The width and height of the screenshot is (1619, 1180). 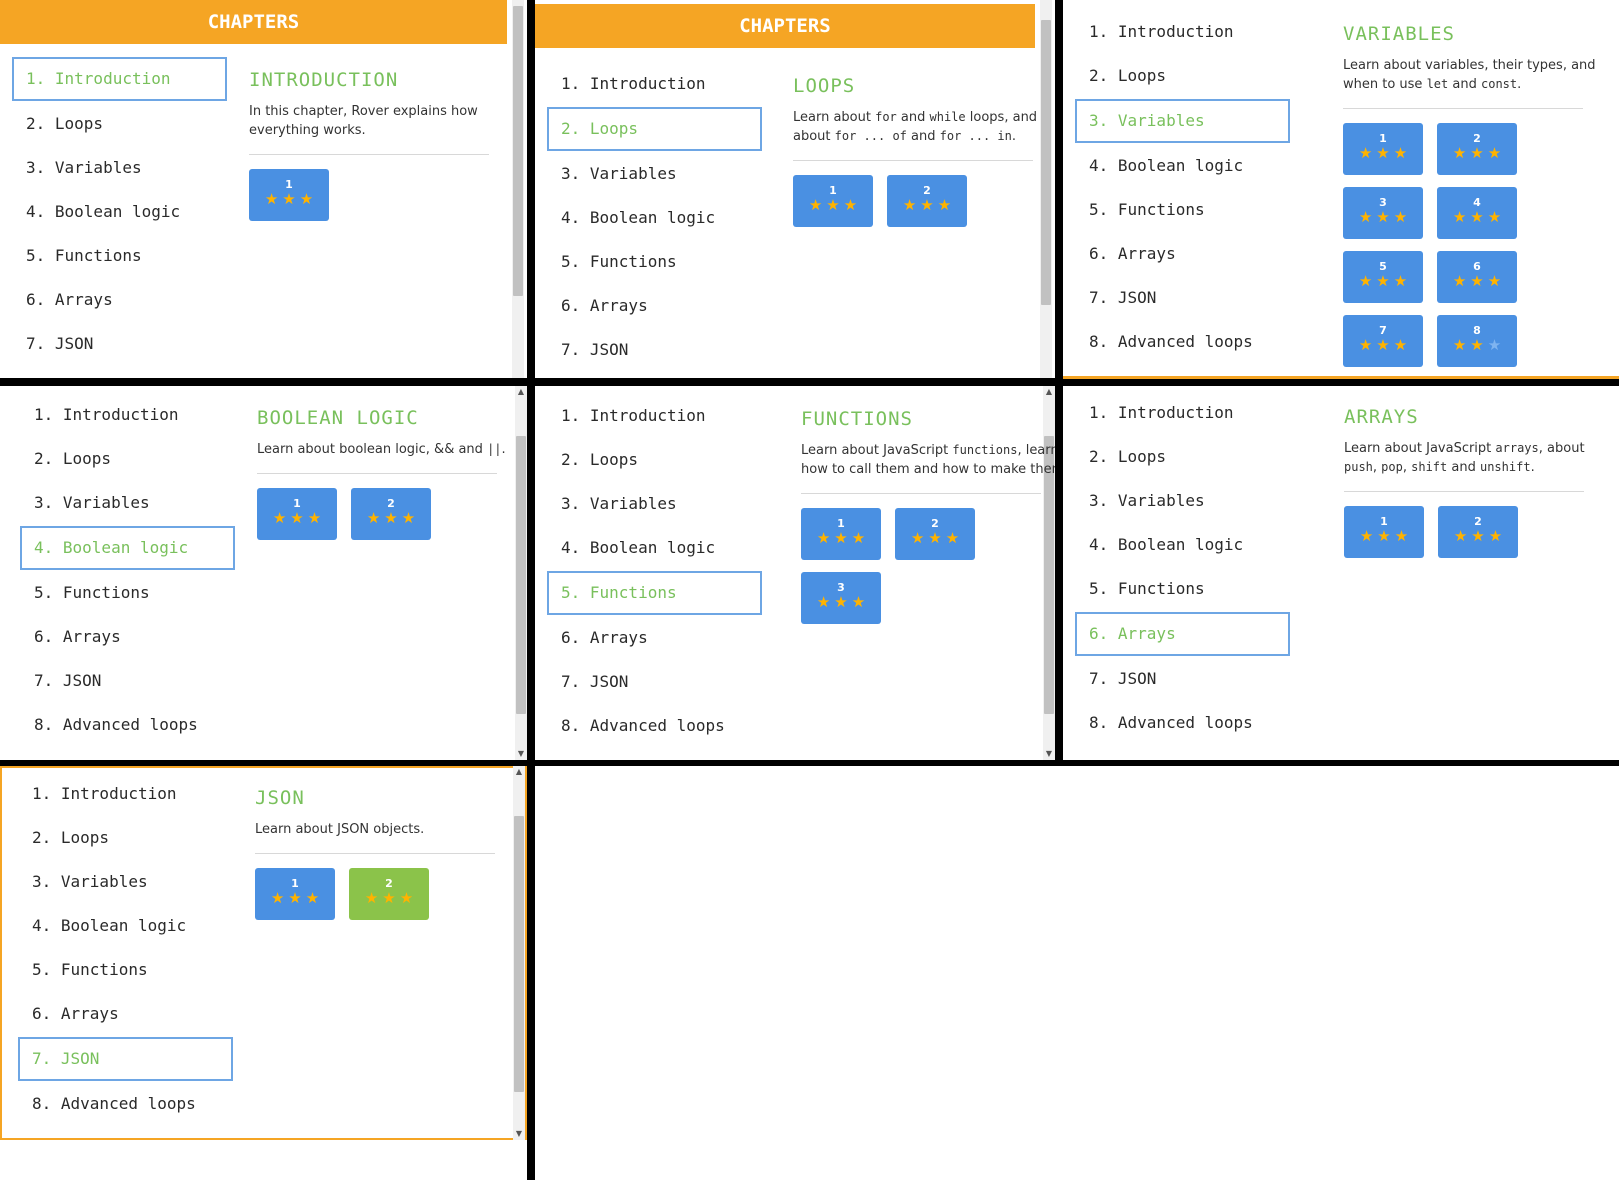 What do you see at coordinates (374, 195) in the screenshot?
I see `level-tiles: 1 ★★★` at bounding box center [374, 195].